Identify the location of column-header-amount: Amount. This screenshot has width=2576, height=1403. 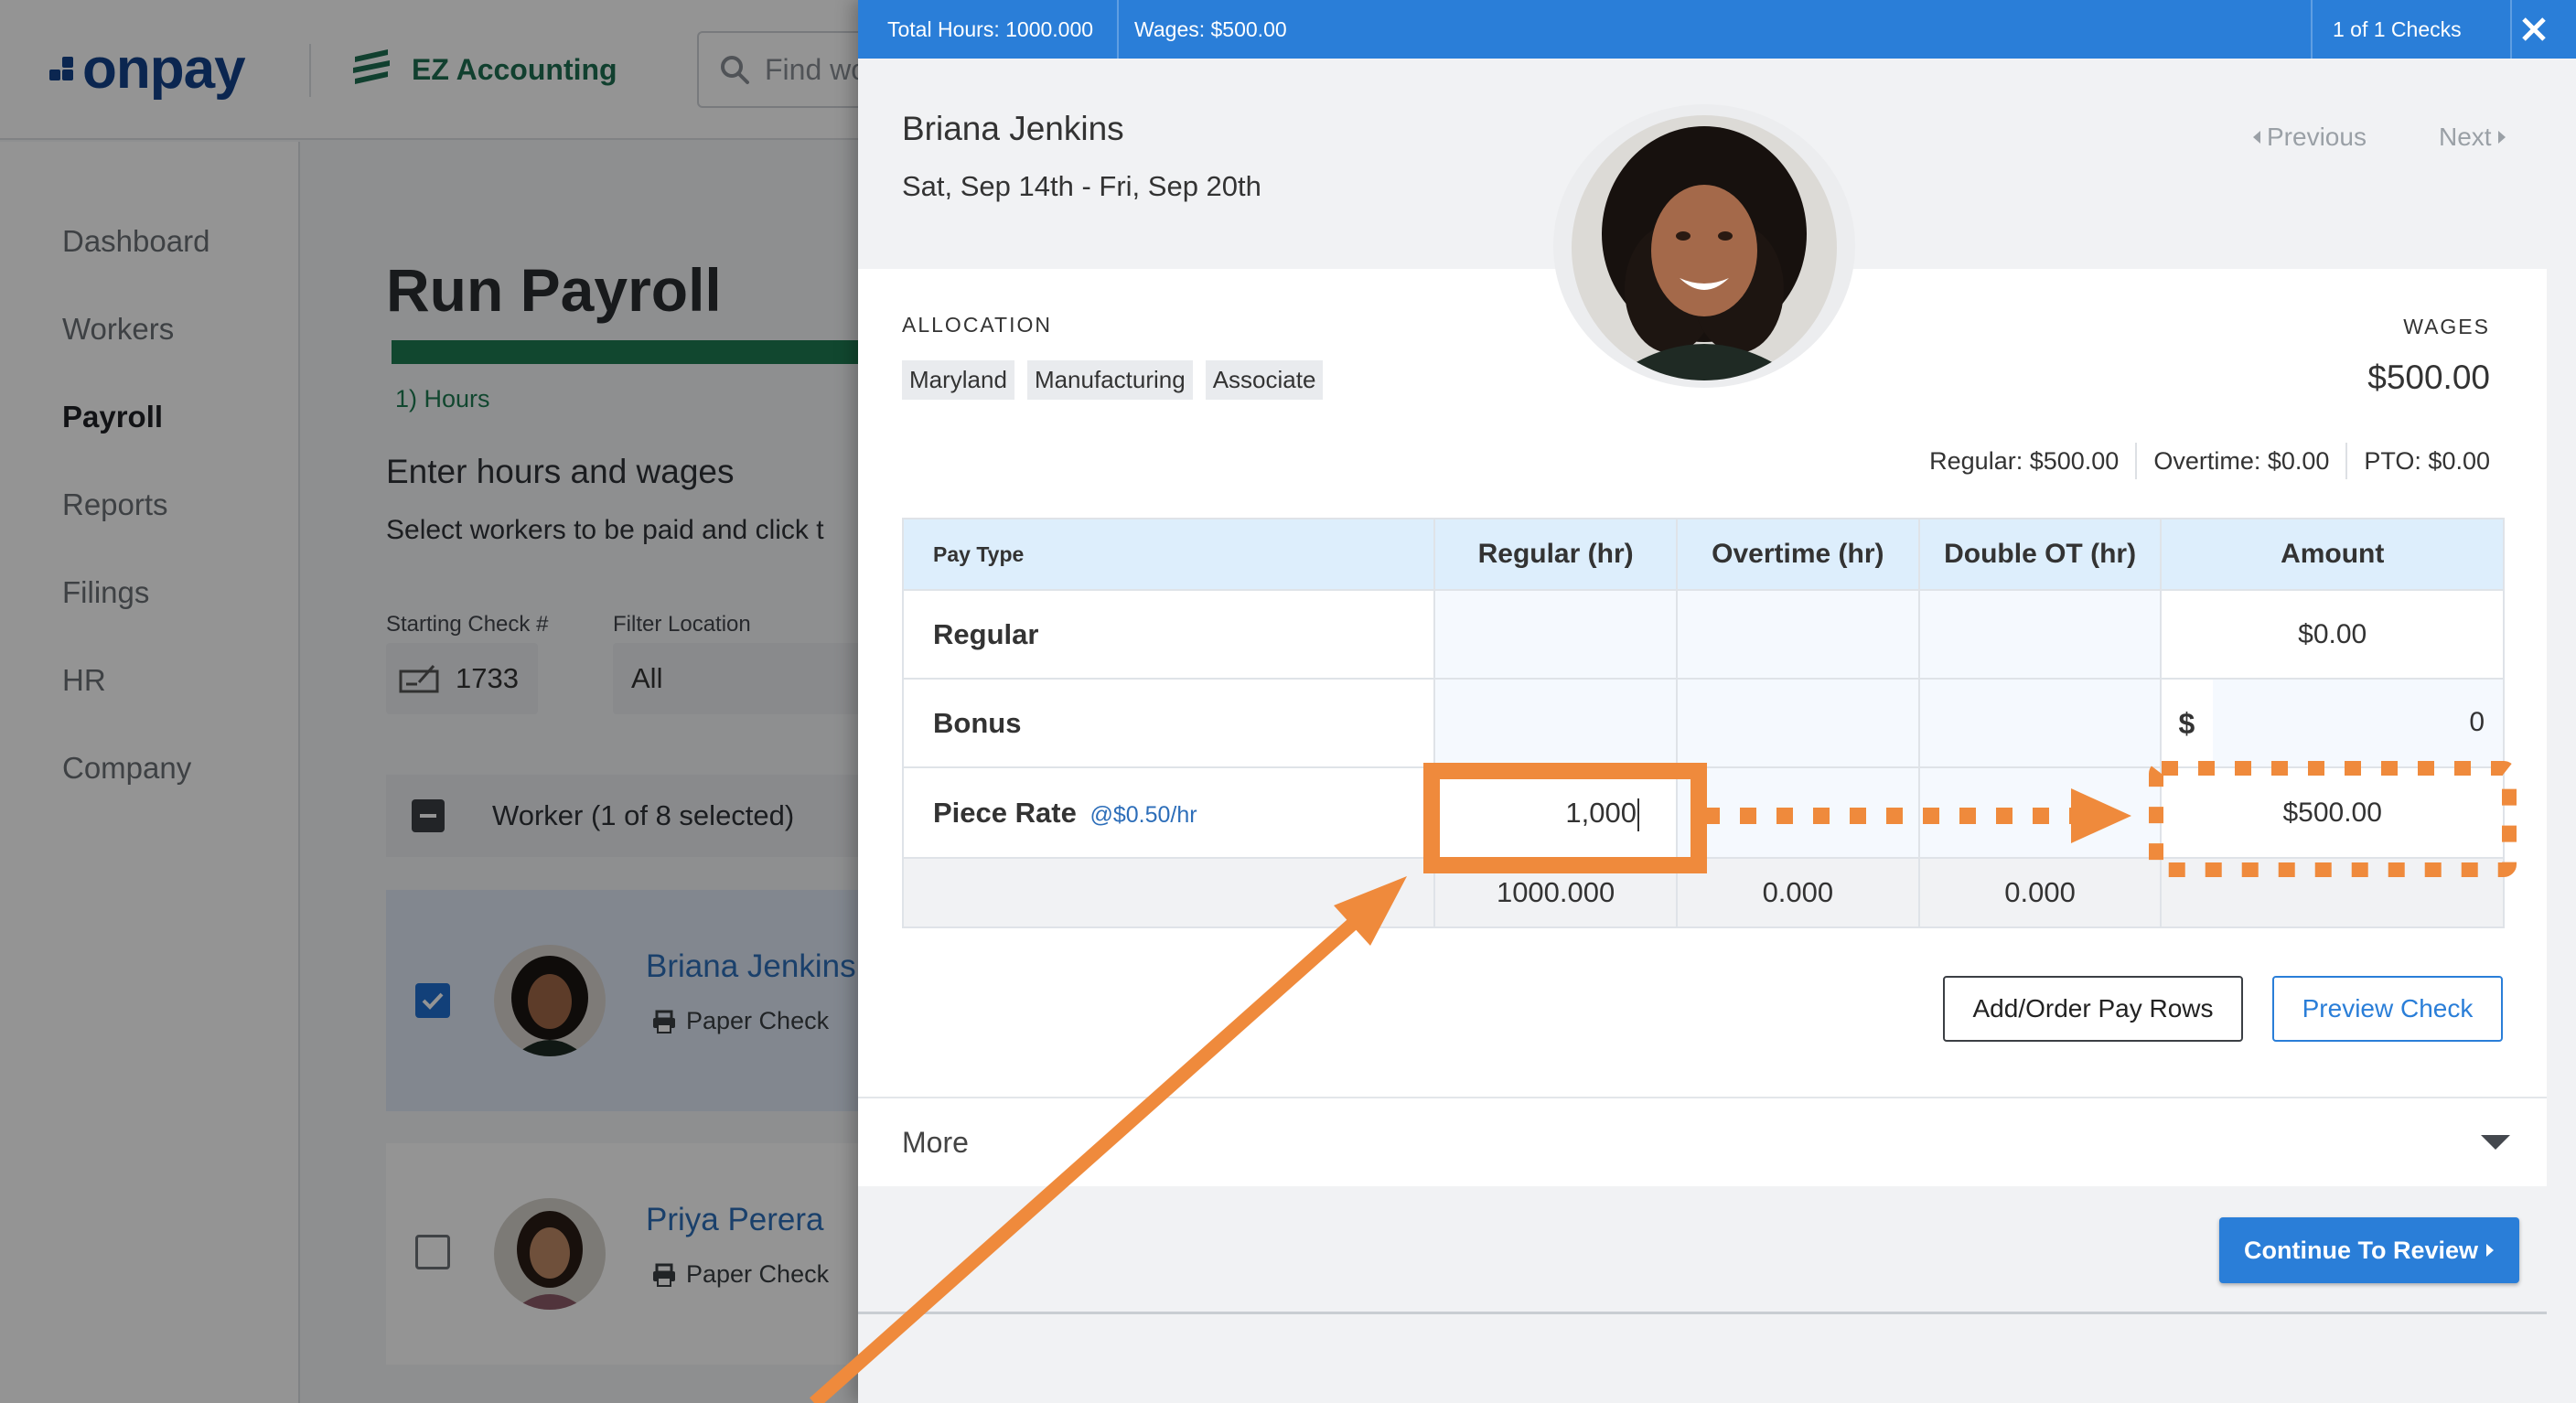
(2333, 554).